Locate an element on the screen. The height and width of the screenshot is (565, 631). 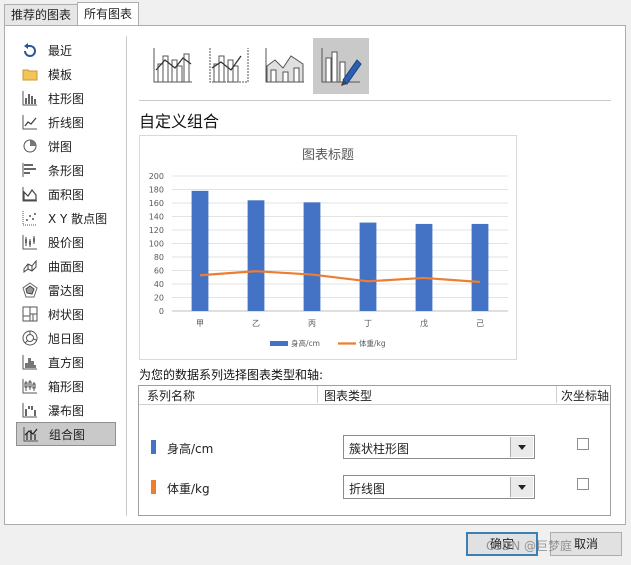
sidebar-item-column: 柱形图 is located at coordinates (66, 98).